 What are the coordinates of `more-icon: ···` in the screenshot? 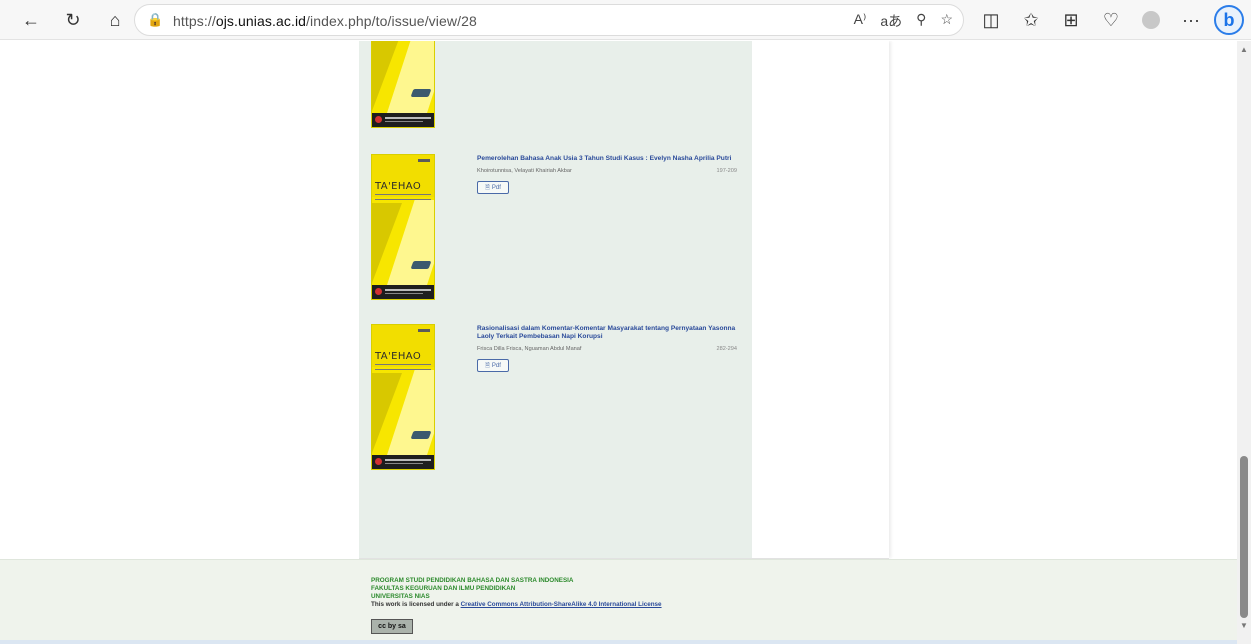 It's located at (1191, 20).